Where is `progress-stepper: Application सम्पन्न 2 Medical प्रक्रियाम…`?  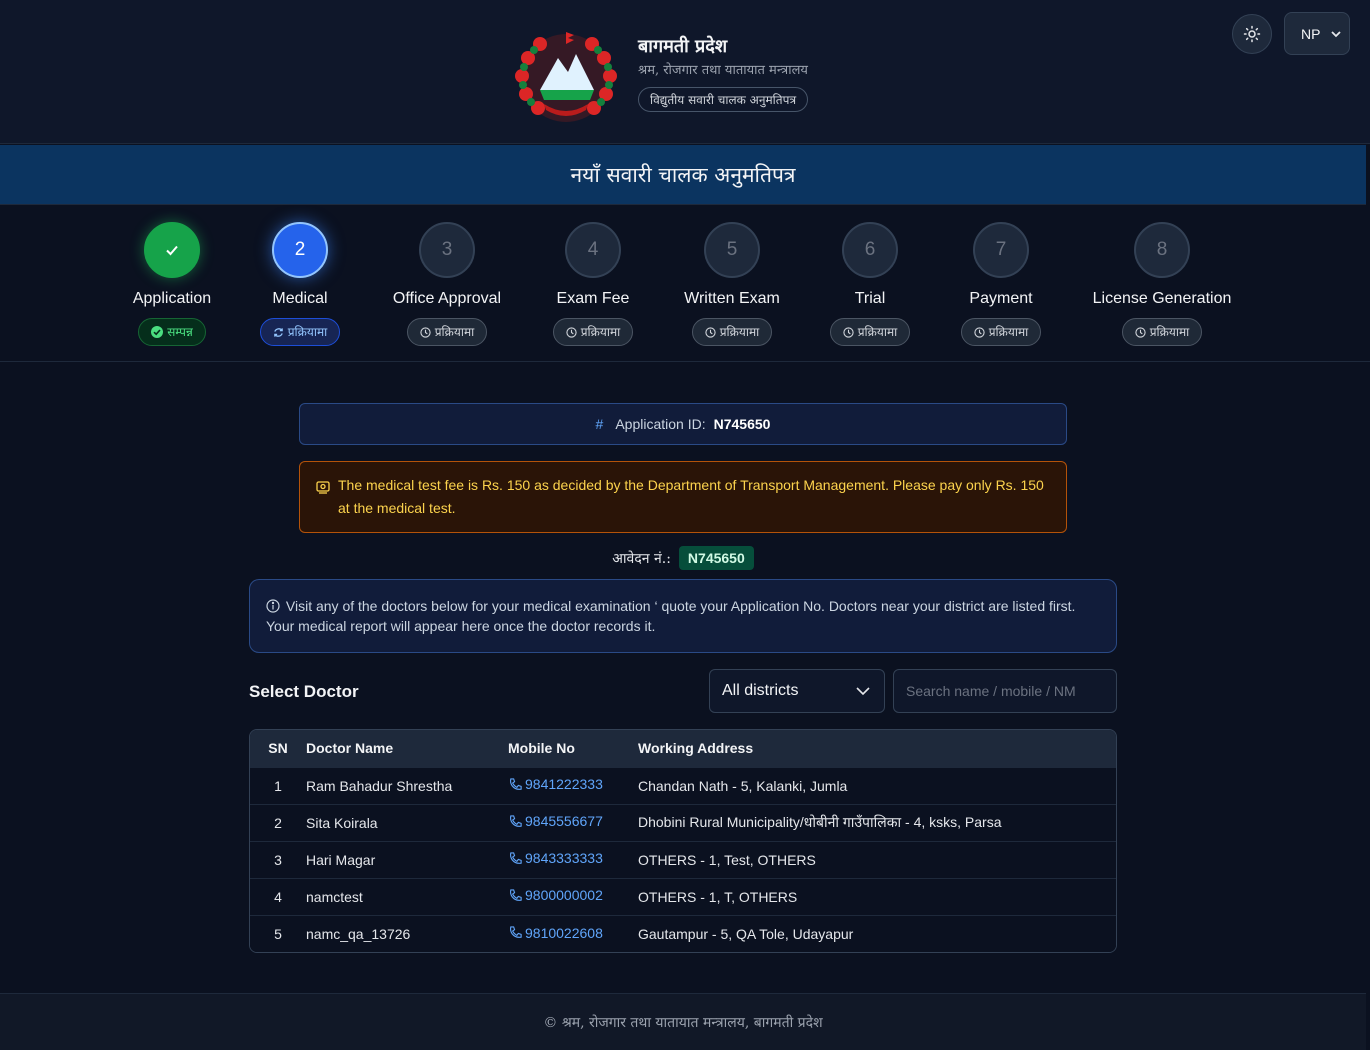 progress-stepper: Application सम्पन्न 2 Medical प्रक्रियाम… is located at coordinates (685, 284).